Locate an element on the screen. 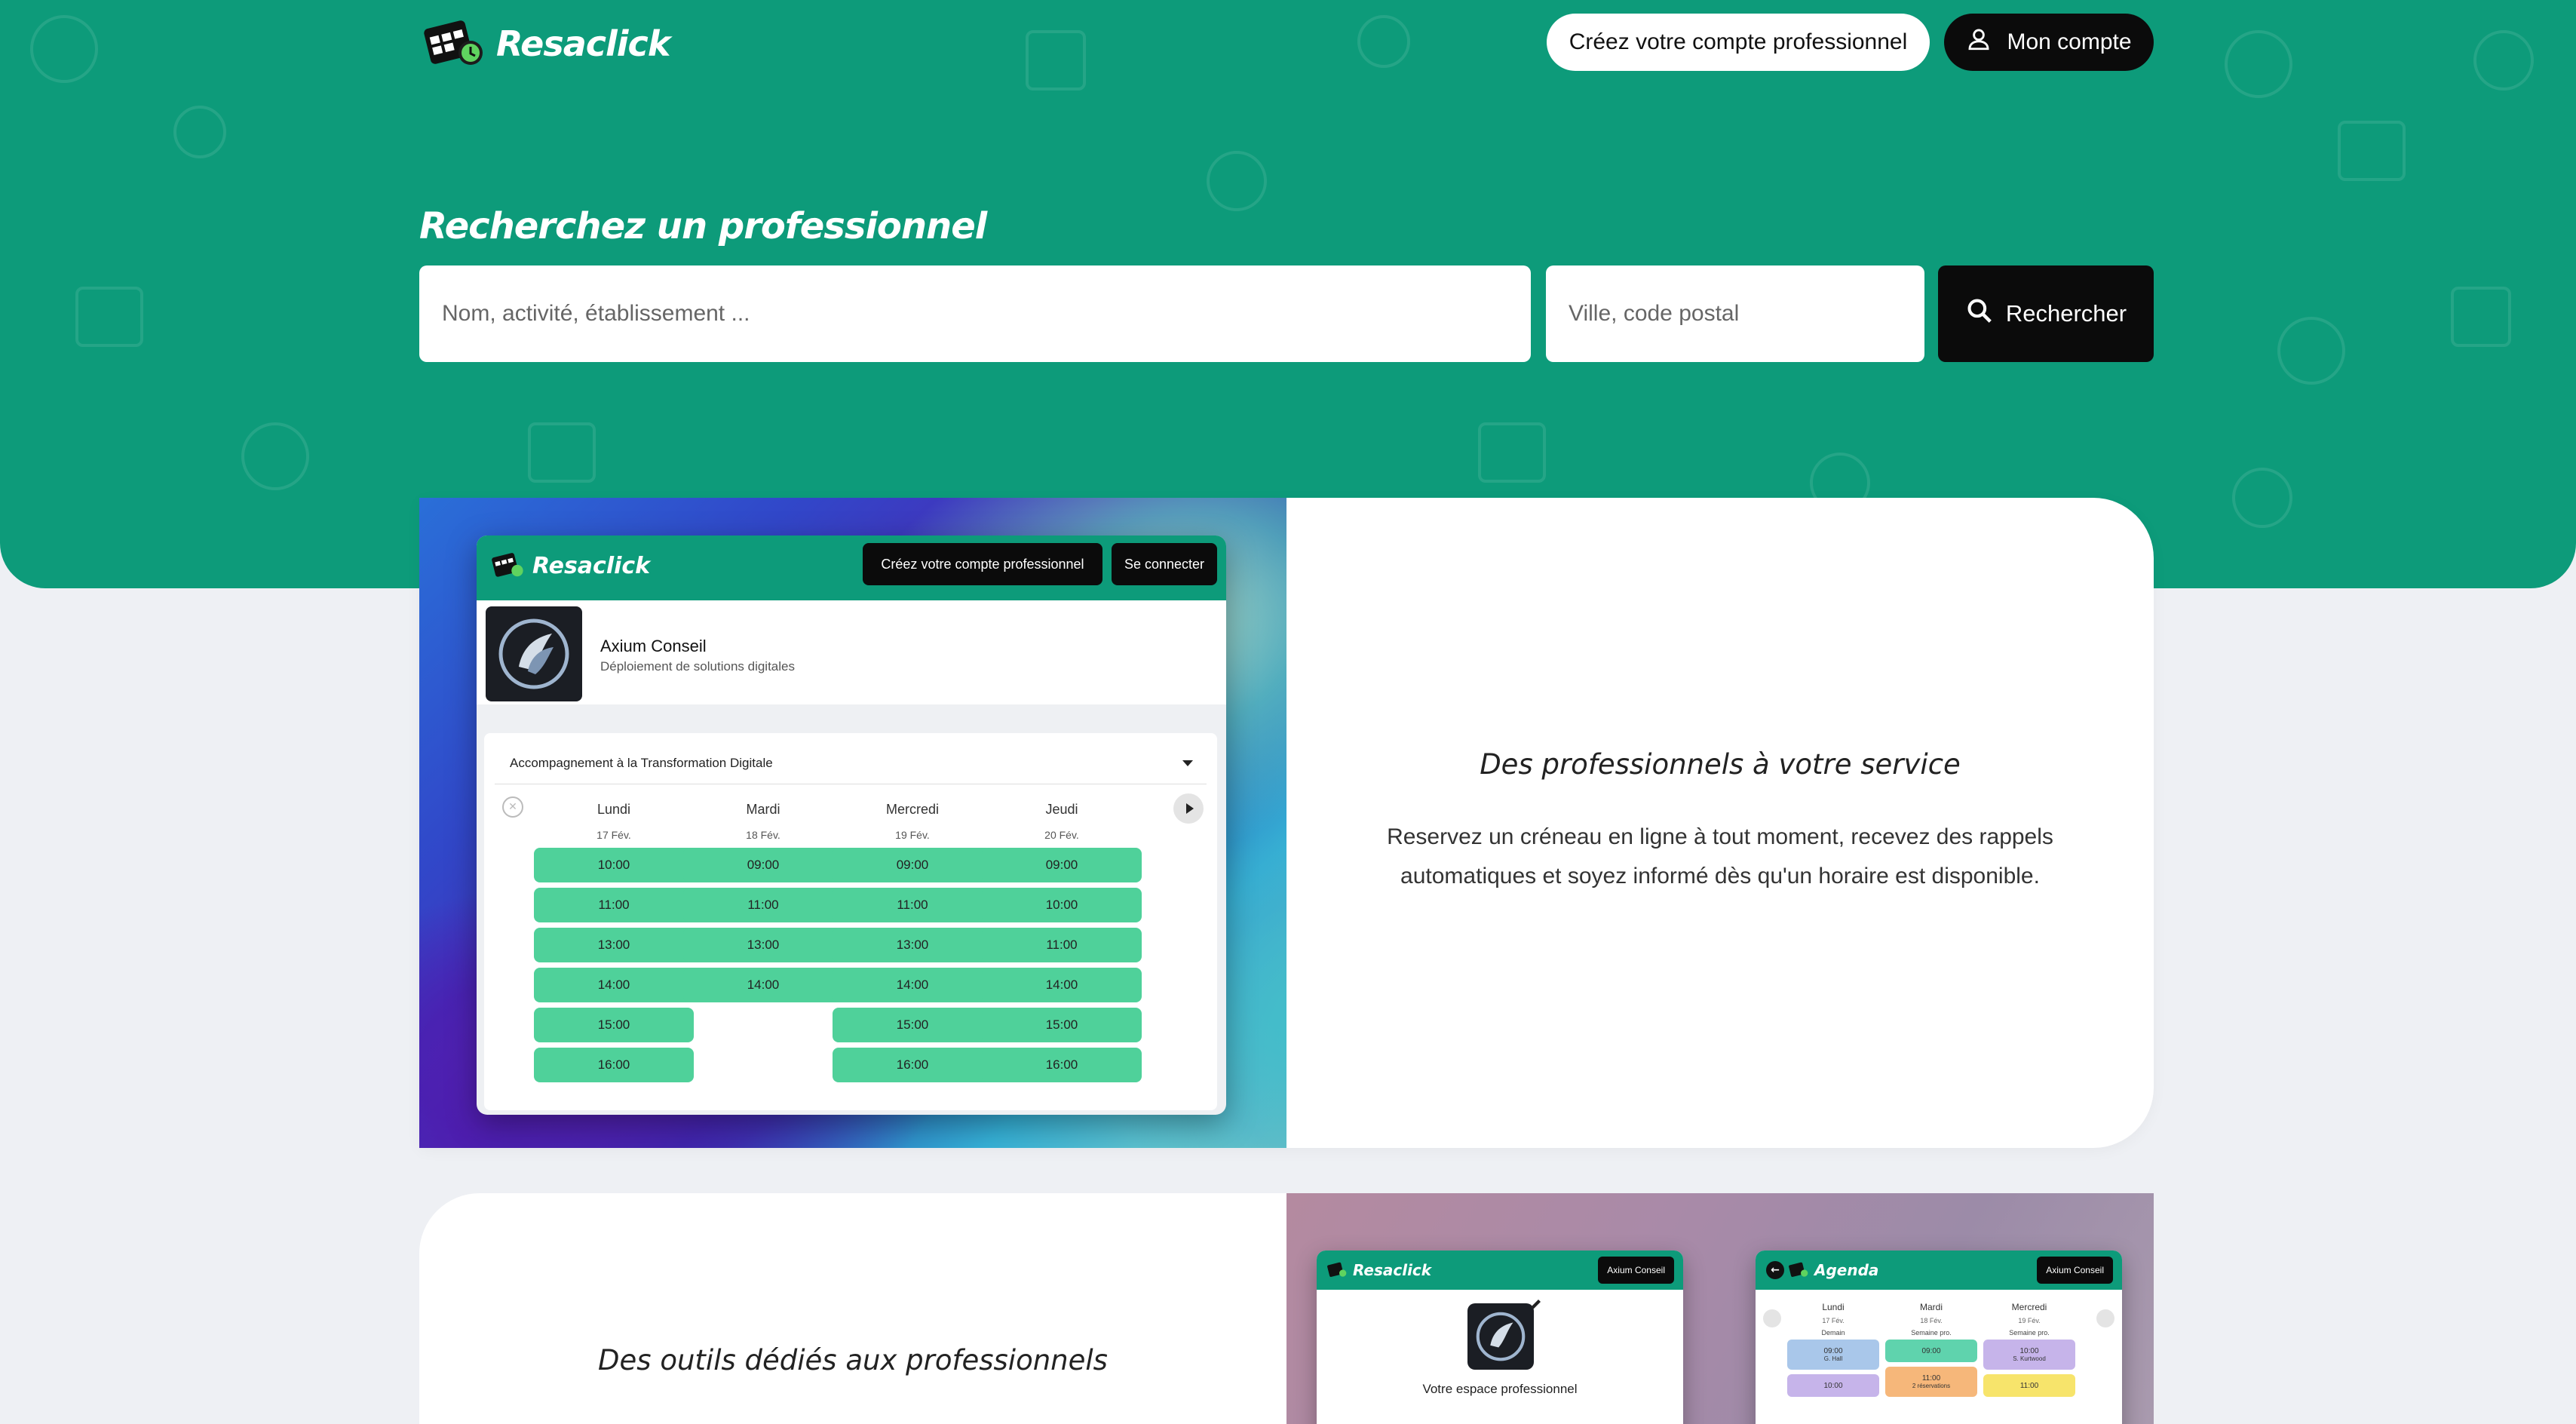 The image size is (2576, 1424). brand-name: Resaclick is located at coordinates (583, 43).